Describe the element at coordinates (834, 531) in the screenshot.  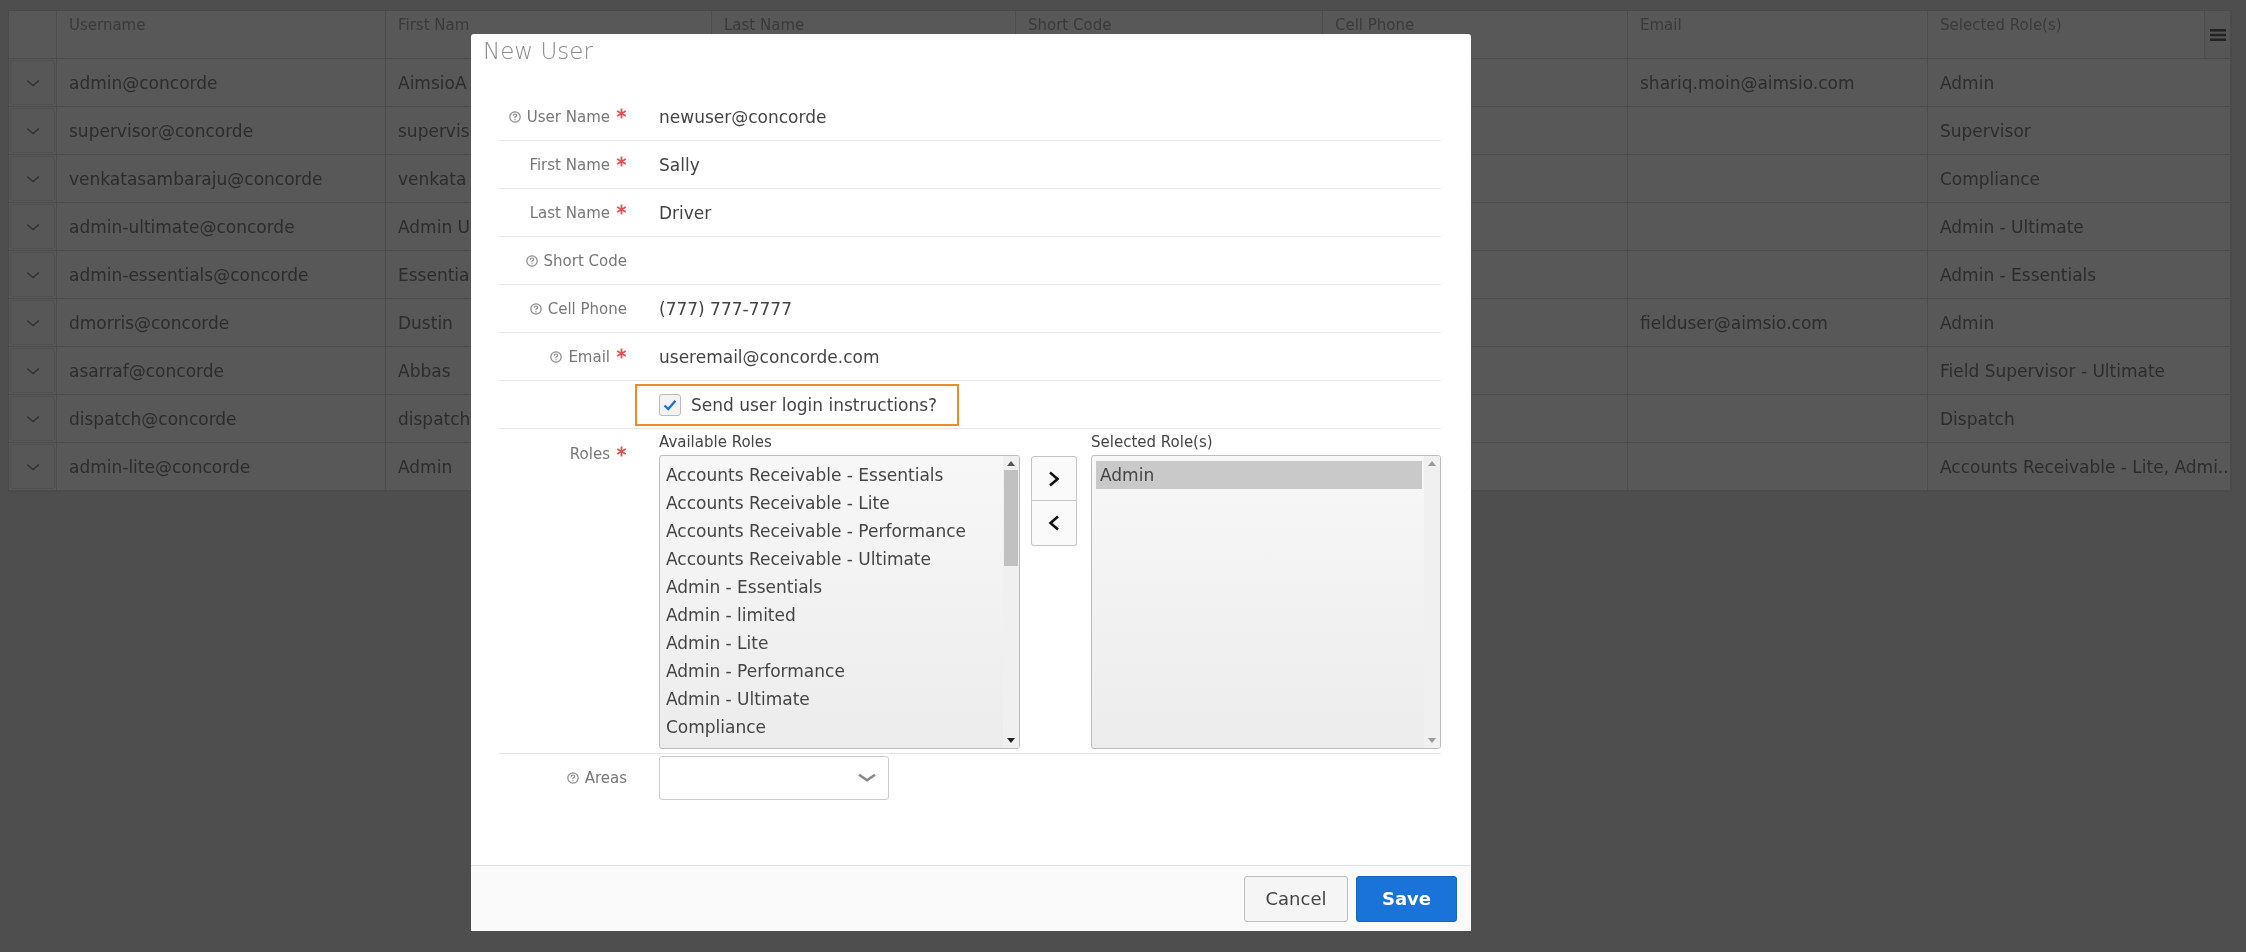
I see `list-option: Accounts Receivable - Performance` at that location.